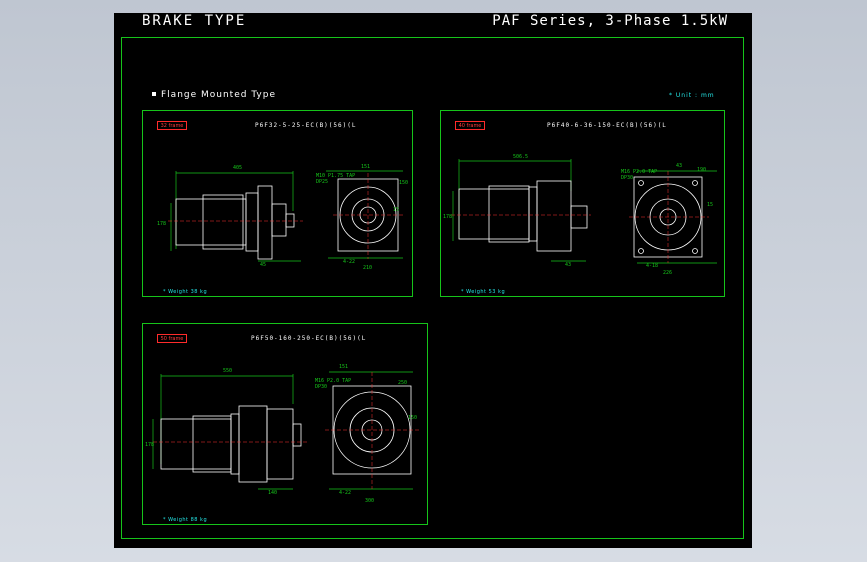 The height and width of the screenshot is (562, 867). I want to click on dim-bottom: 226, so click(667, 273).